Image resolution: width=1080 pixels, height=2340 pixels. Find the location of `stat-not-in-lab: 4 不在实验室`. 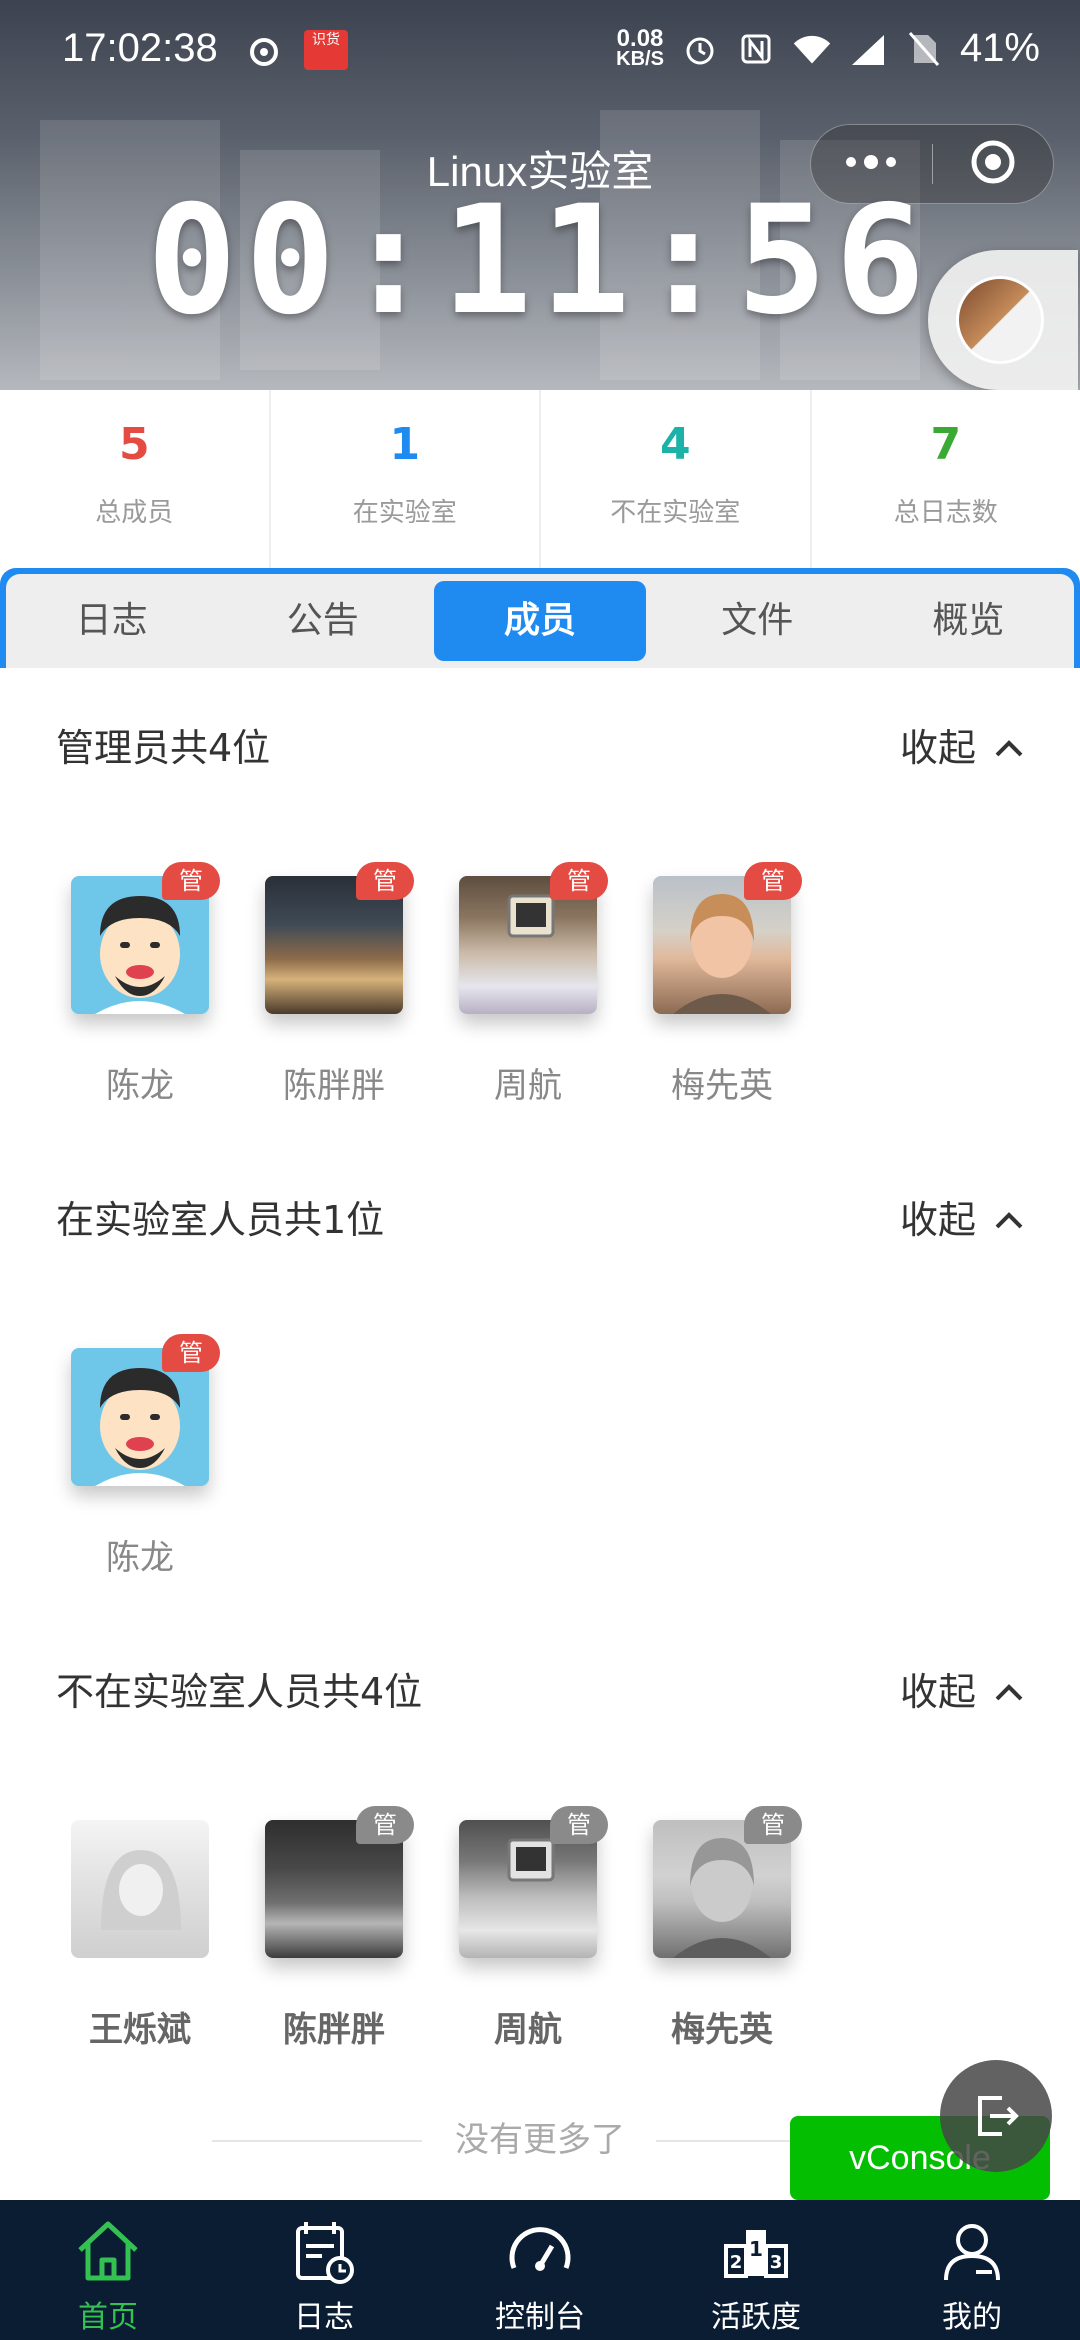

stat-not-in-lab: 4 不在实验室 is located at coordinates (676, 479).